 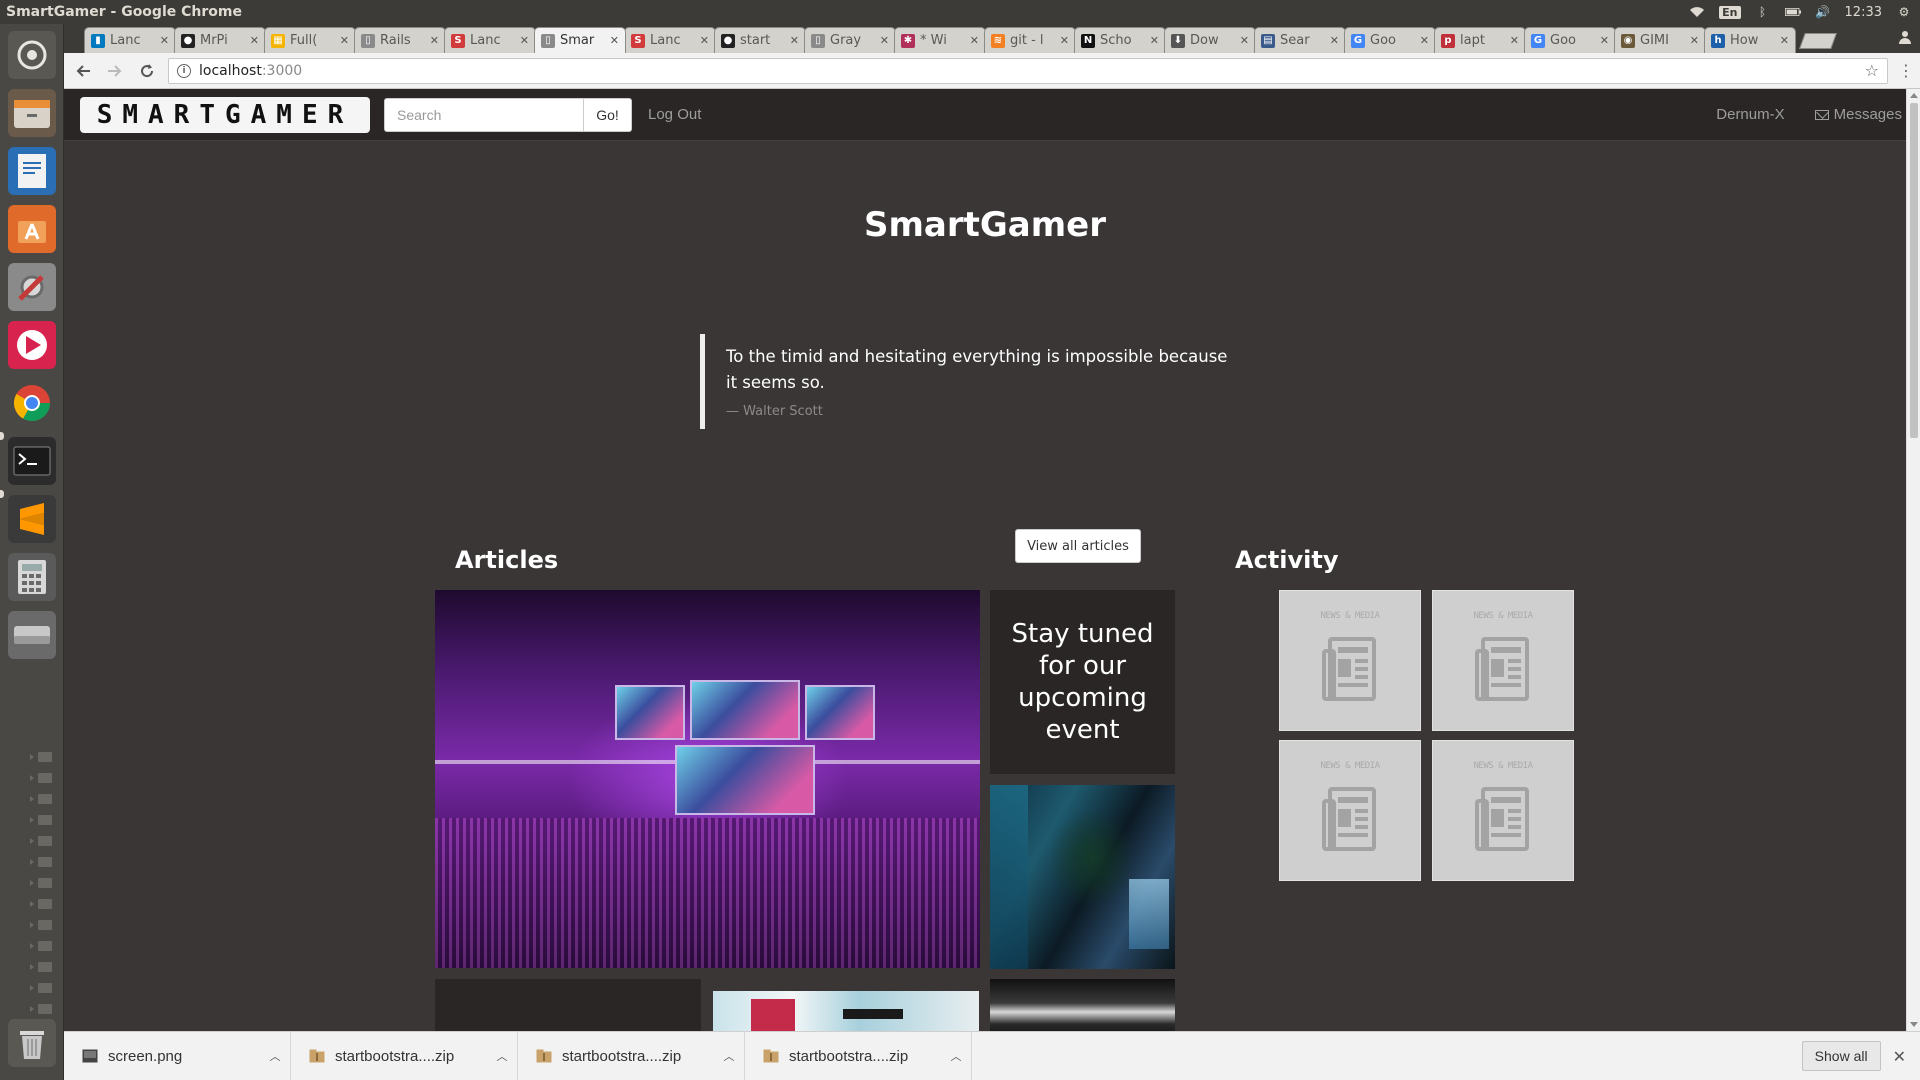 What do you see at coordinates (130, 40) in the screenshot?
I see `browser-tab: ▮ Lanc ✕` at bounding box center [130, 40].